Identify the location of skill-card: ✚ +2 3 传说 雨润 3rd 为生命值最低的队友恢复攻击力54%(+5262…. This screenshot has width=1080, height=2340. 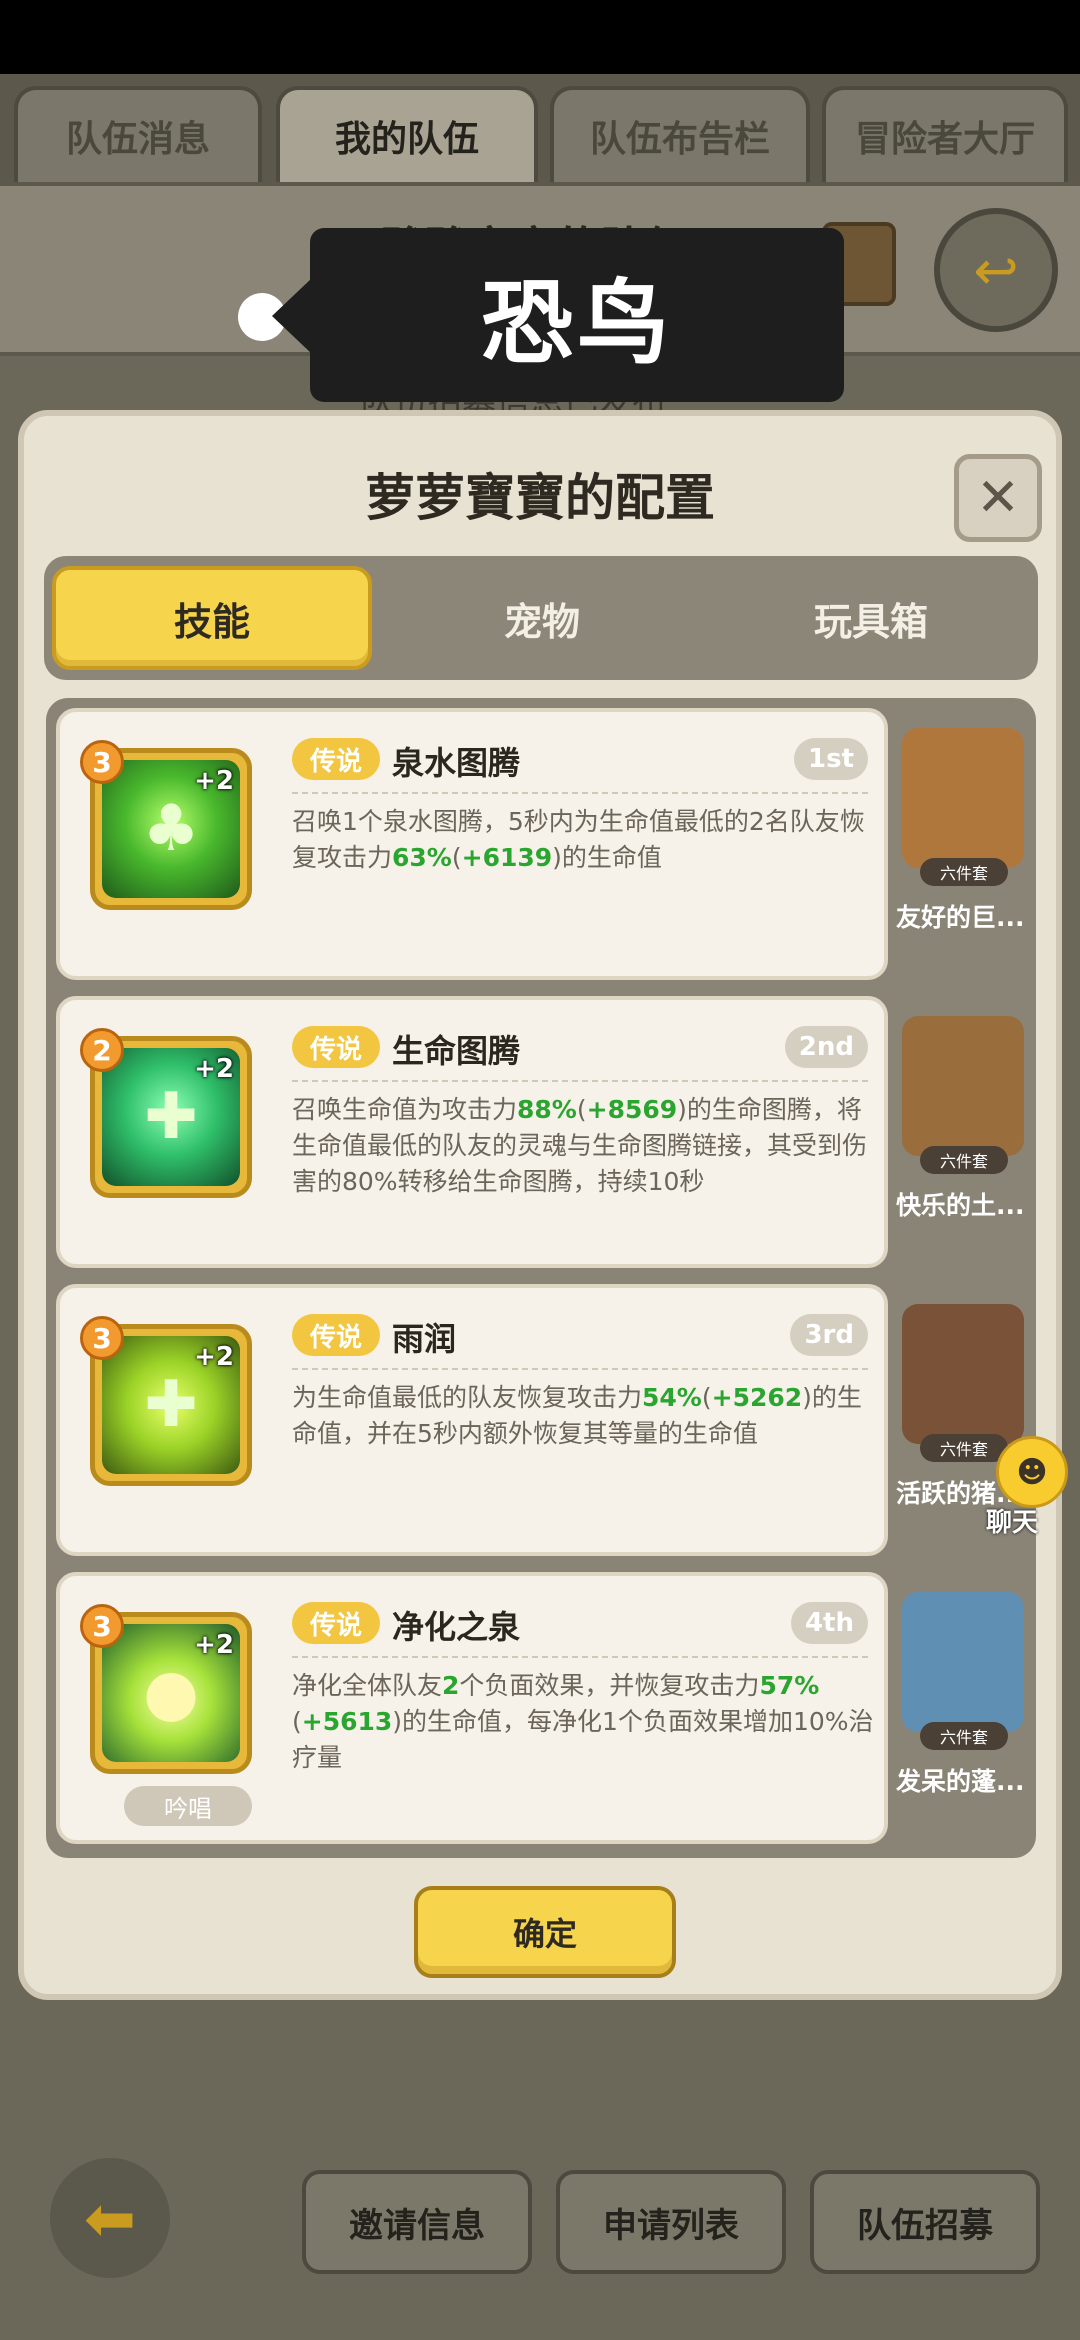
(472, 1420).